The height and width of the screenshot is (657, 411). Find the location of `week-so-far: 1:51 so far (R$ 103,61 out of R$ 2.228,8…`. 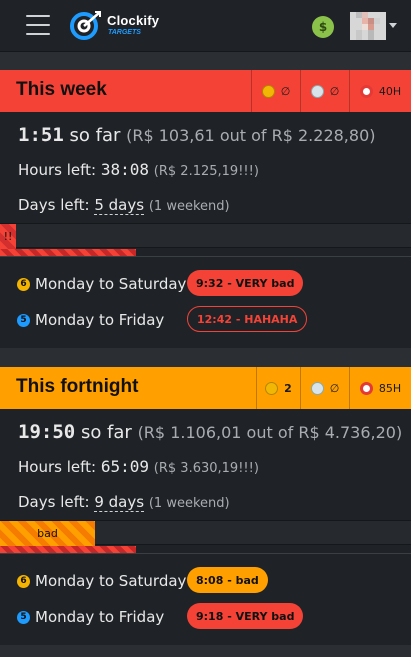

week-so-far: 1:51 so far (R$ 103,61 out of R$ 2.228,8… is located at coordinates (197, 135).